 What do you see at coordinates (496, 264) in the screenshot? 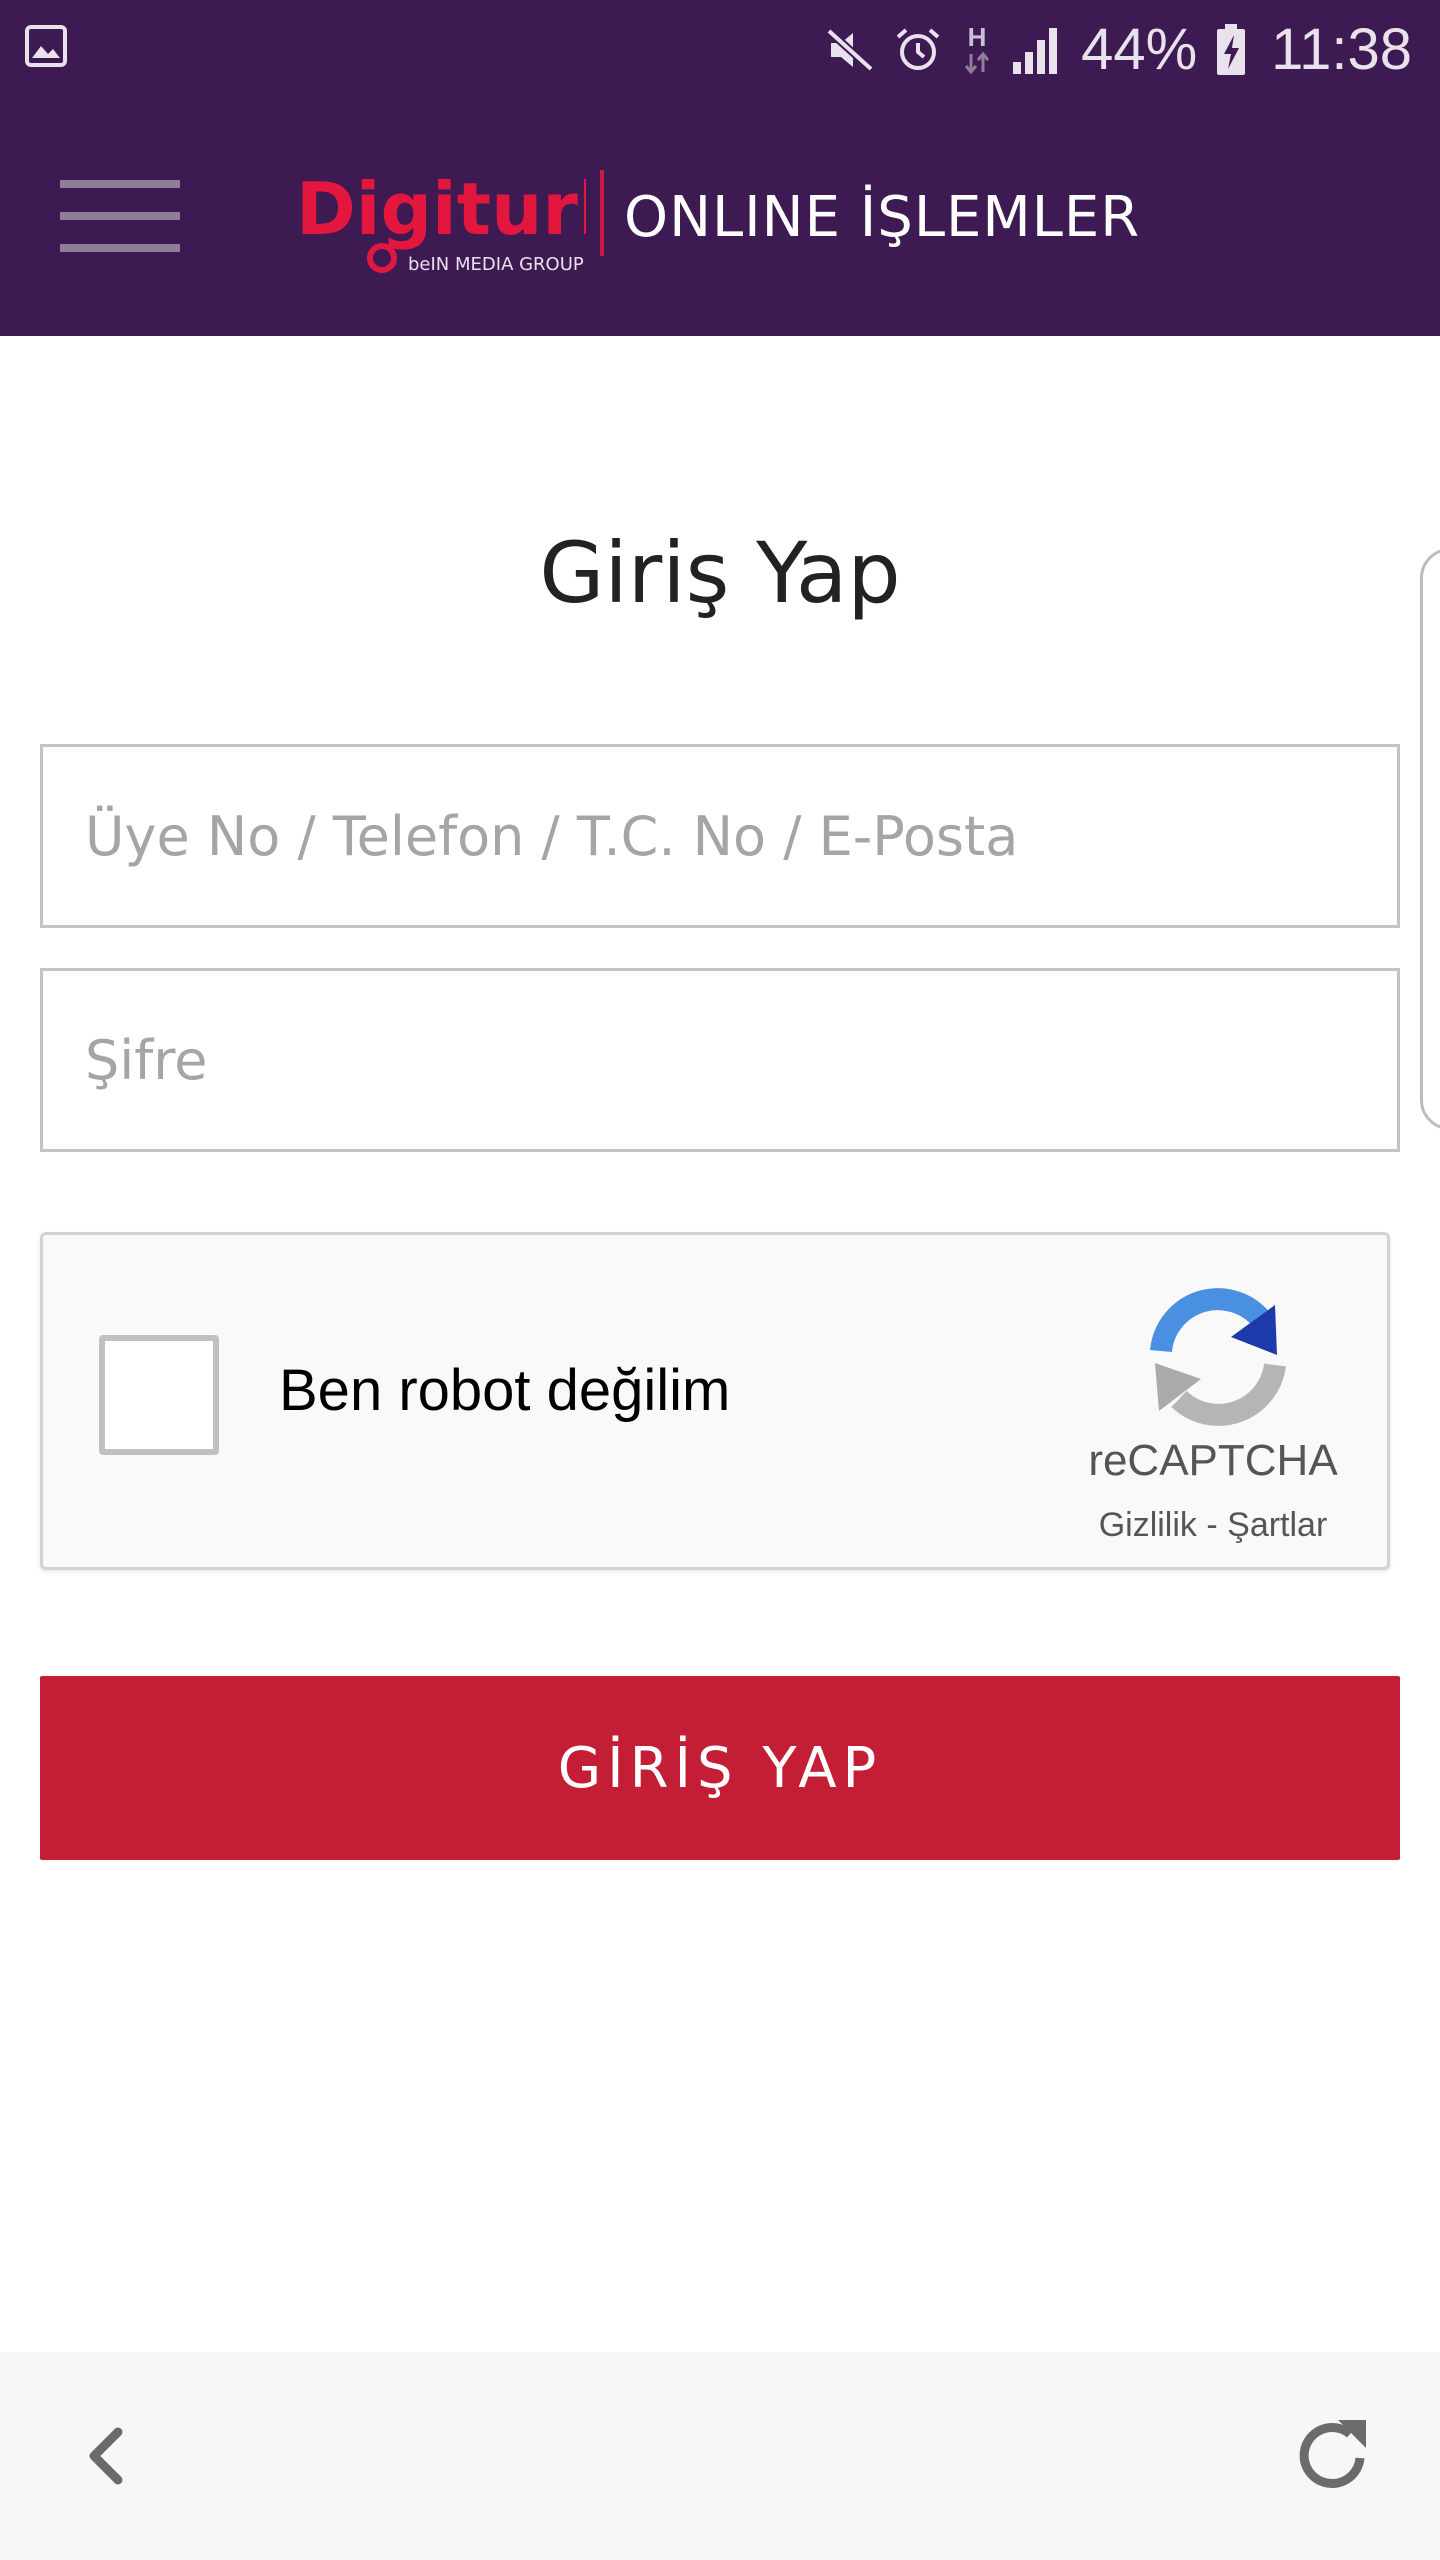
I see `svg-text: beIN MEDIA GROUP` at bounding box center [496, 264].